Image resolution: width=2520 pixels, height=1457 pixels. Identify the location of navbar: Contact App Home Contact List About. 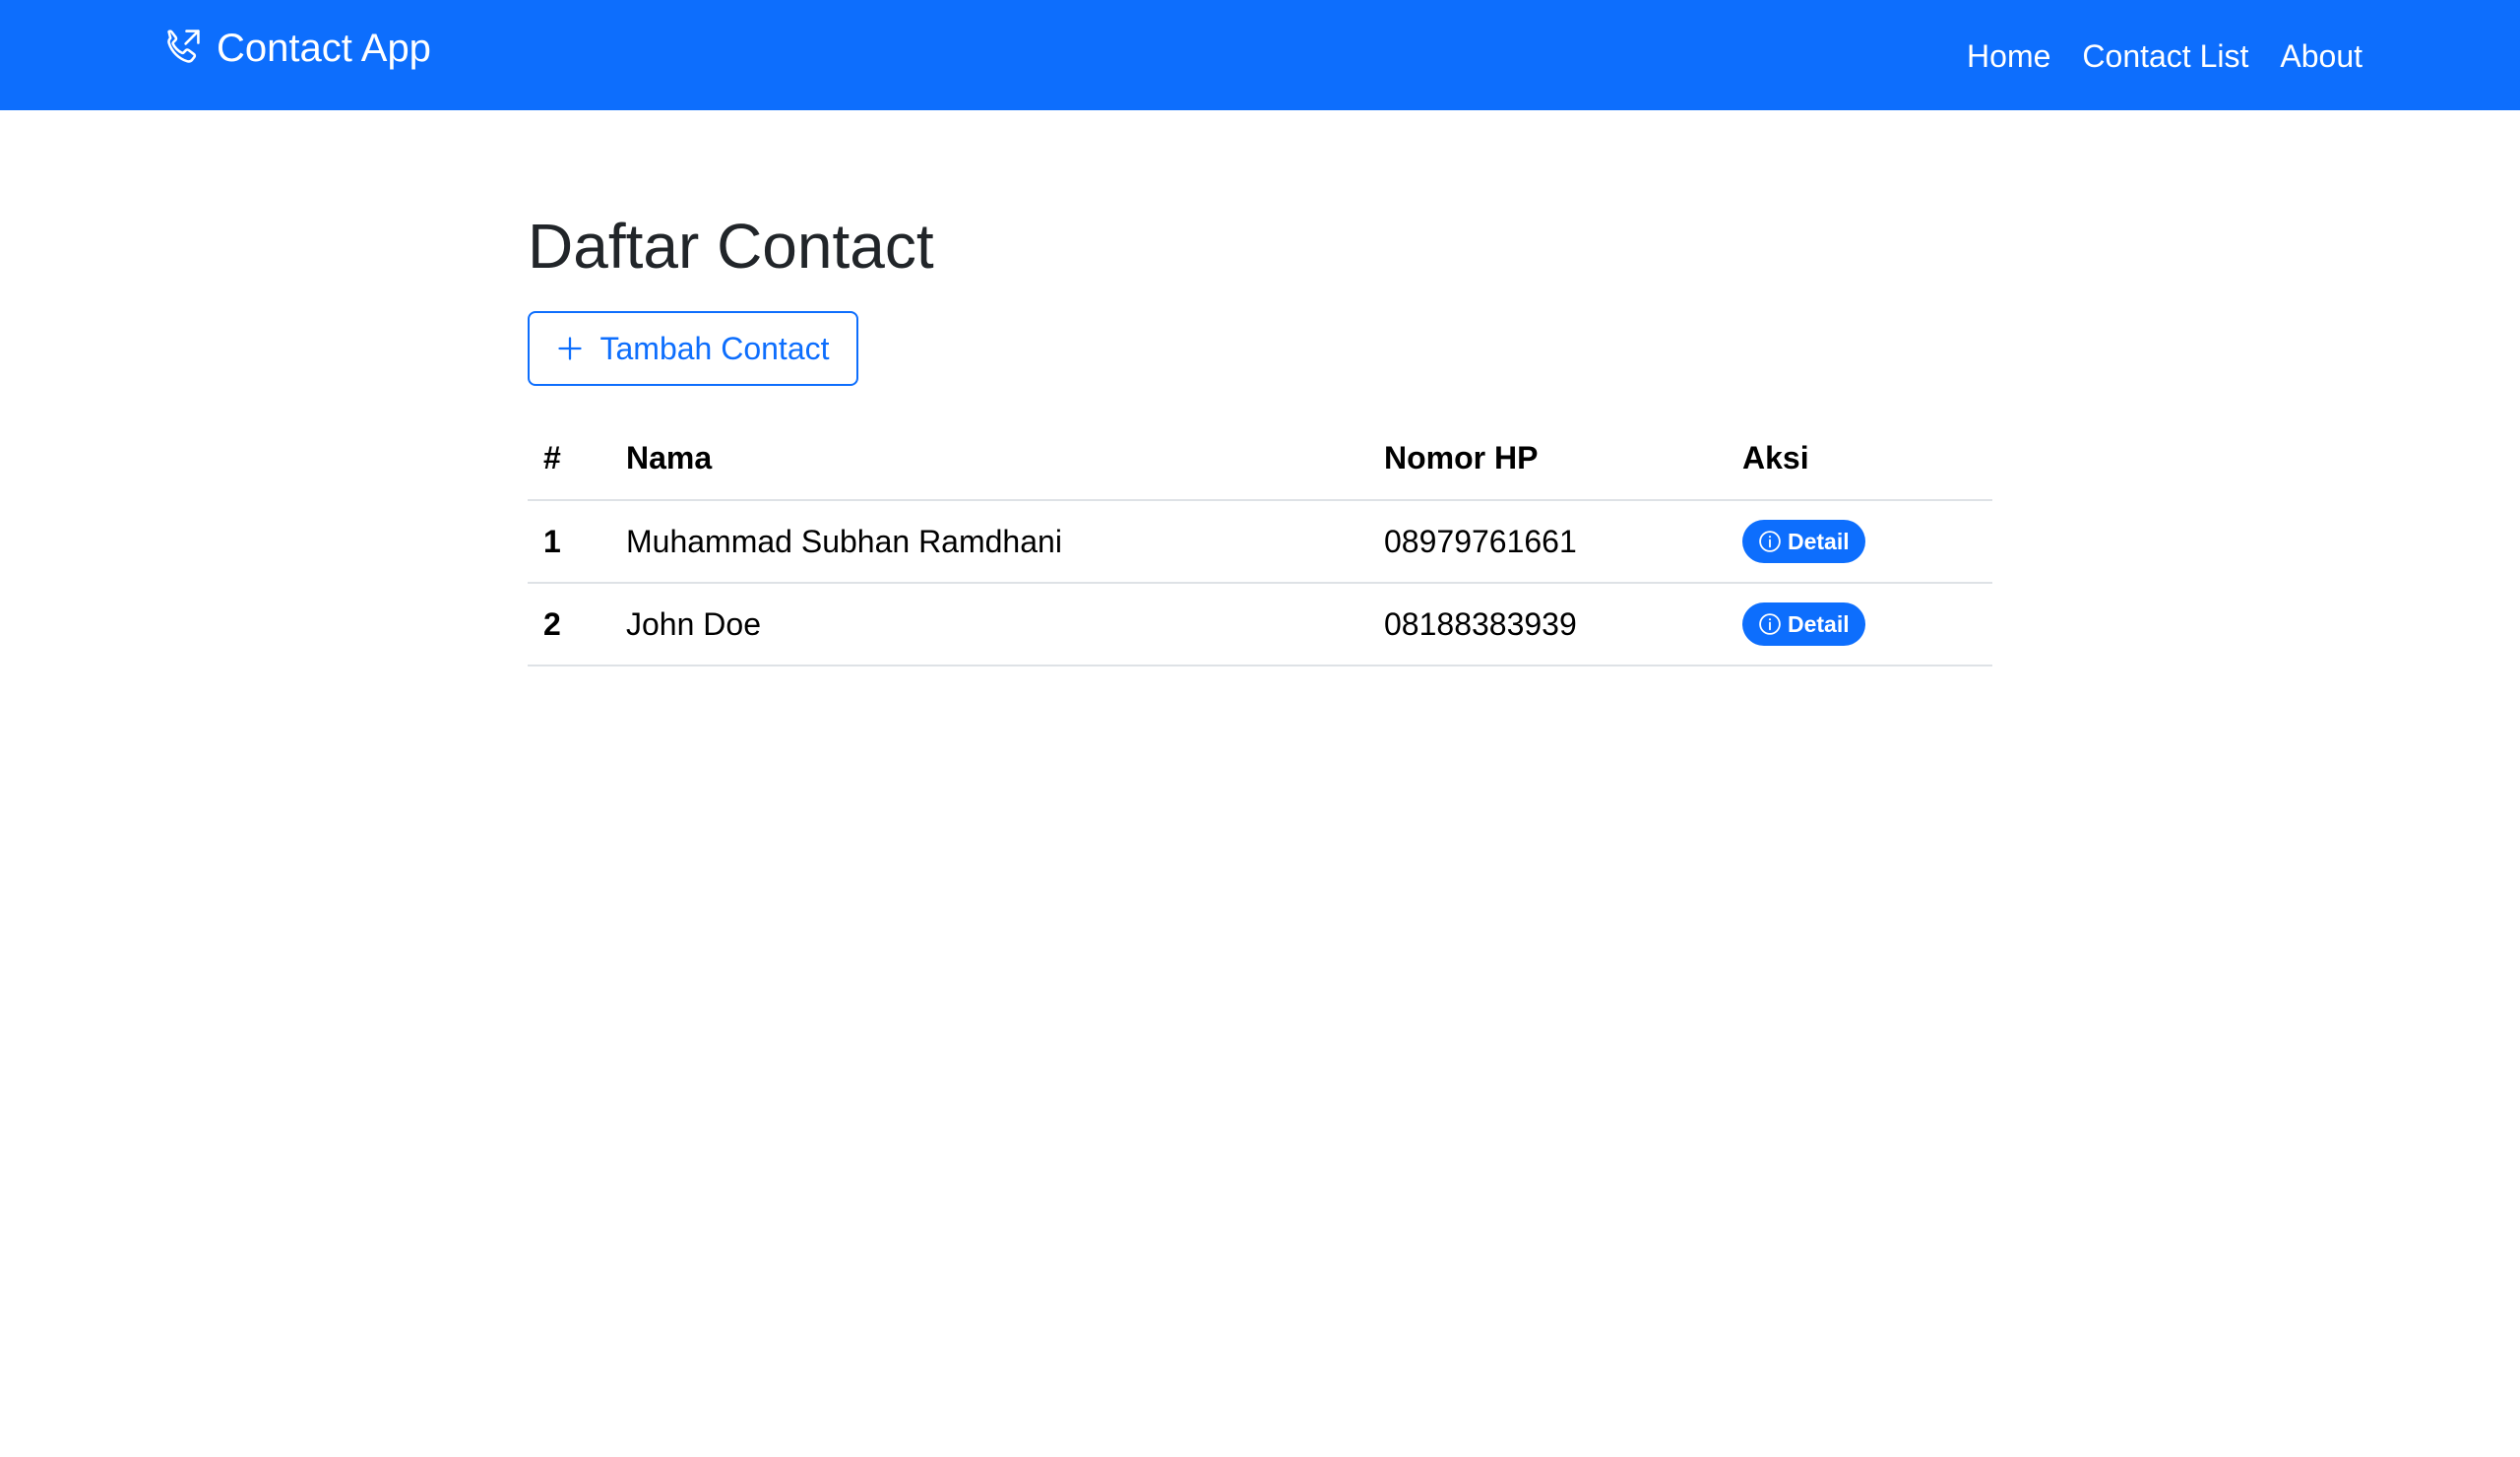
(1260, 55).